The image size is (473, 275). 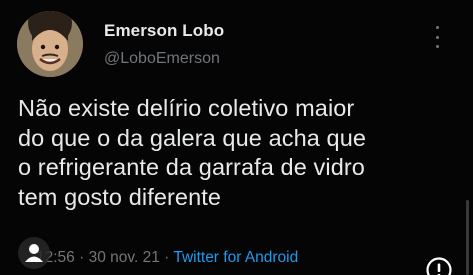 I want to click on tweet-date: 30 nov. 21, so click(x=124, y=257).